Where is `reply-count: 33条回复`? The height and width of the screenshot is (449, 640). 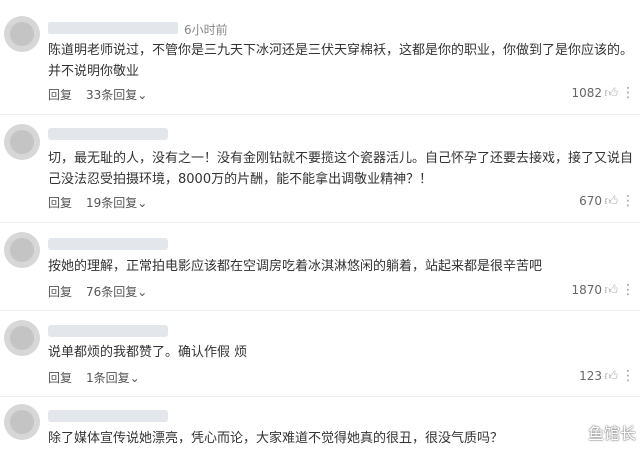
reply-count: 33条回复 is located at coordinates (112, 95).